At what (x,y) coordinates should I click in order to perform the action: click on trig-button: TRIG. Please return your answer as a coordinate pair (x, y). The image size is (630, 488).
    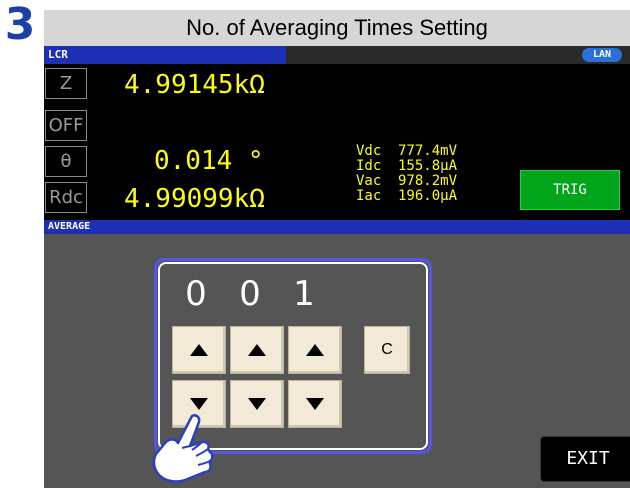
    Looking at the image, I should click on (570, 190).